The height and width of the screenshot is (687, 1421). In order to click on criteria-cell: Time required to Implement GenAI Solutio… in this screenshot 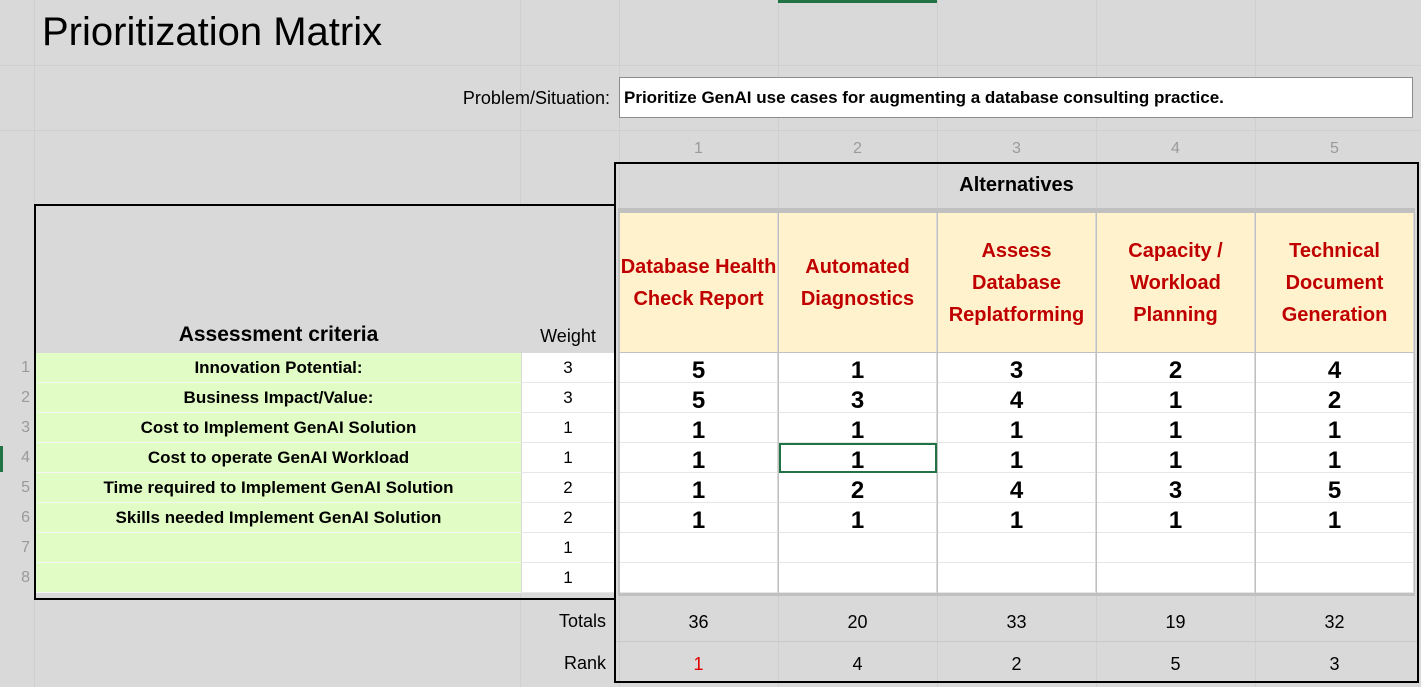, I will do `click(278, 488)`.